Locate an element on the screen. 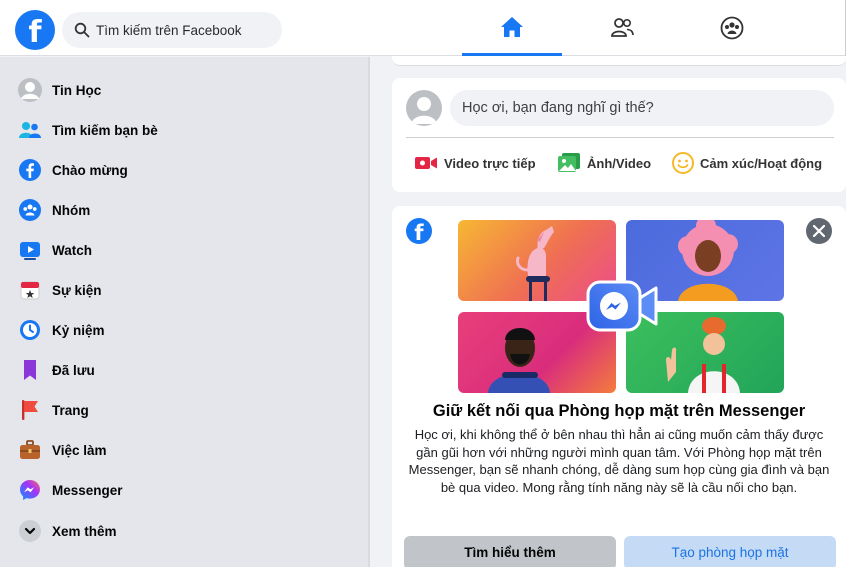 This screenshot has width=846, height=567. sidebar-item-profile: Tin Học is located at coordinates (59, 90).